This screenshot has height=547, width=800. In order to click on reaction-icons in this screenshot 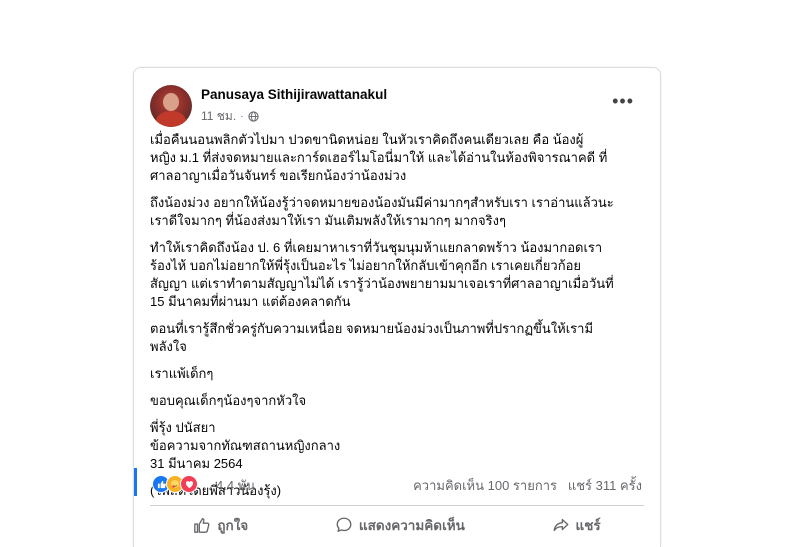, I will do `click(175, 484)`.